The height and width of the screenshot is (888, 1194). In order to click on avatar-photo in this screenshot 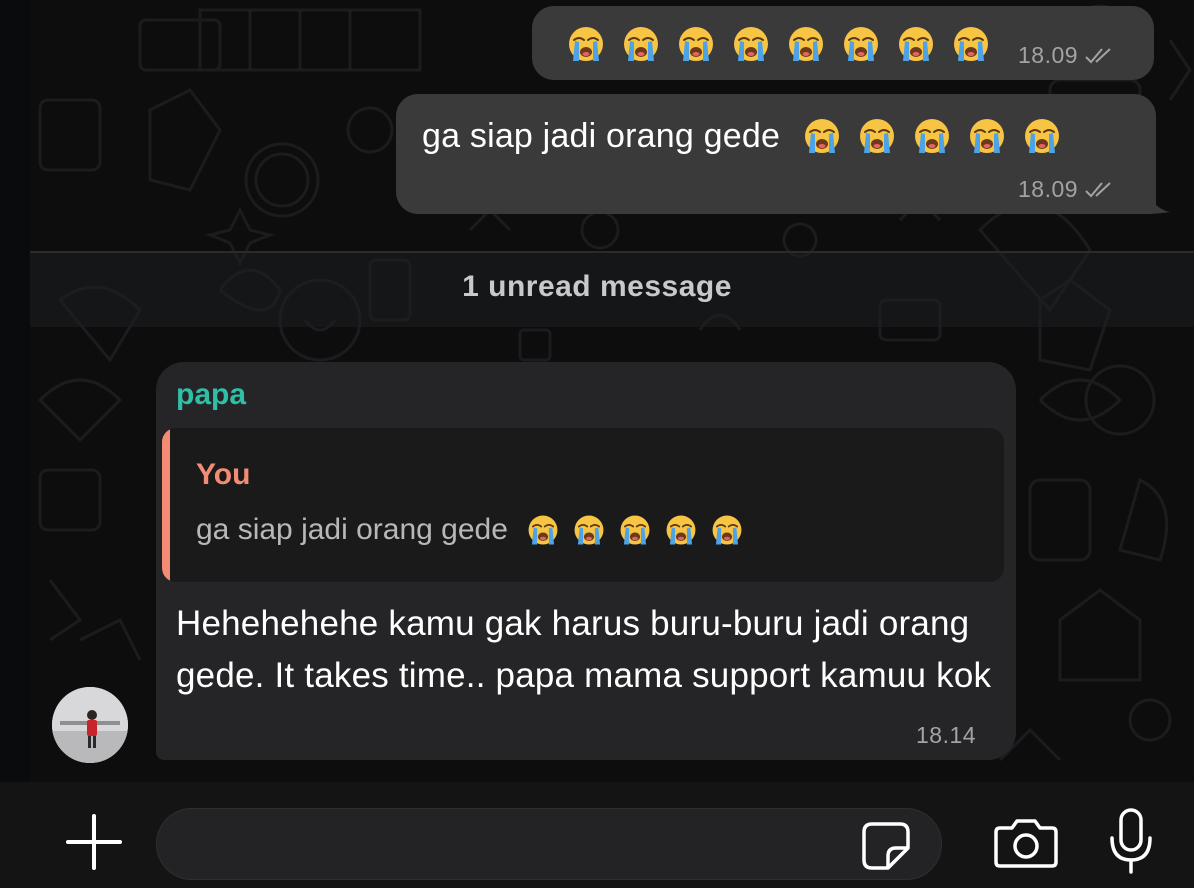, I will do `click(90, 725)`.